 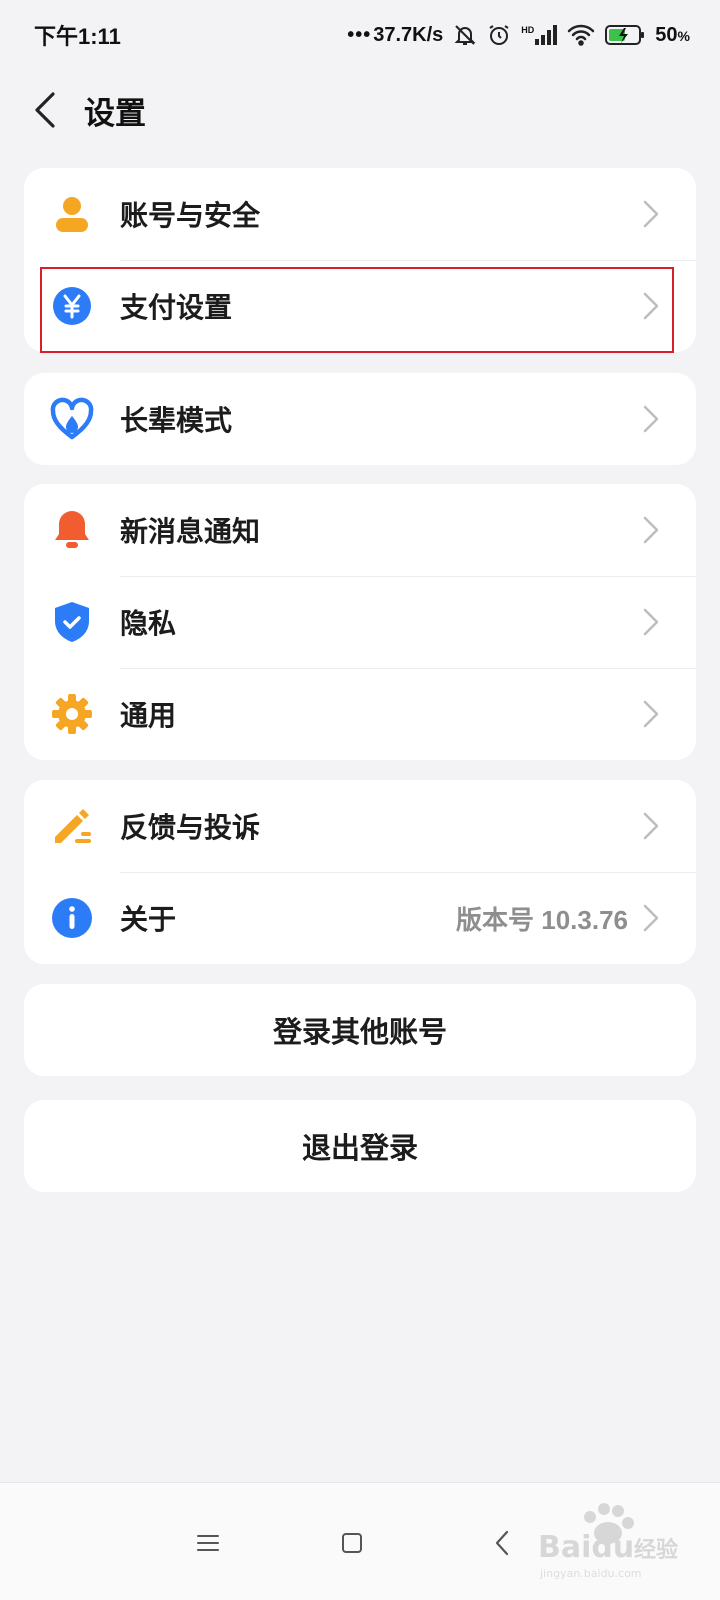 What do you see at coordinates (360, 1030) in the screenshot?
I see `switch-account-button: 登录其他账号` at bounding box center [360, 1030].